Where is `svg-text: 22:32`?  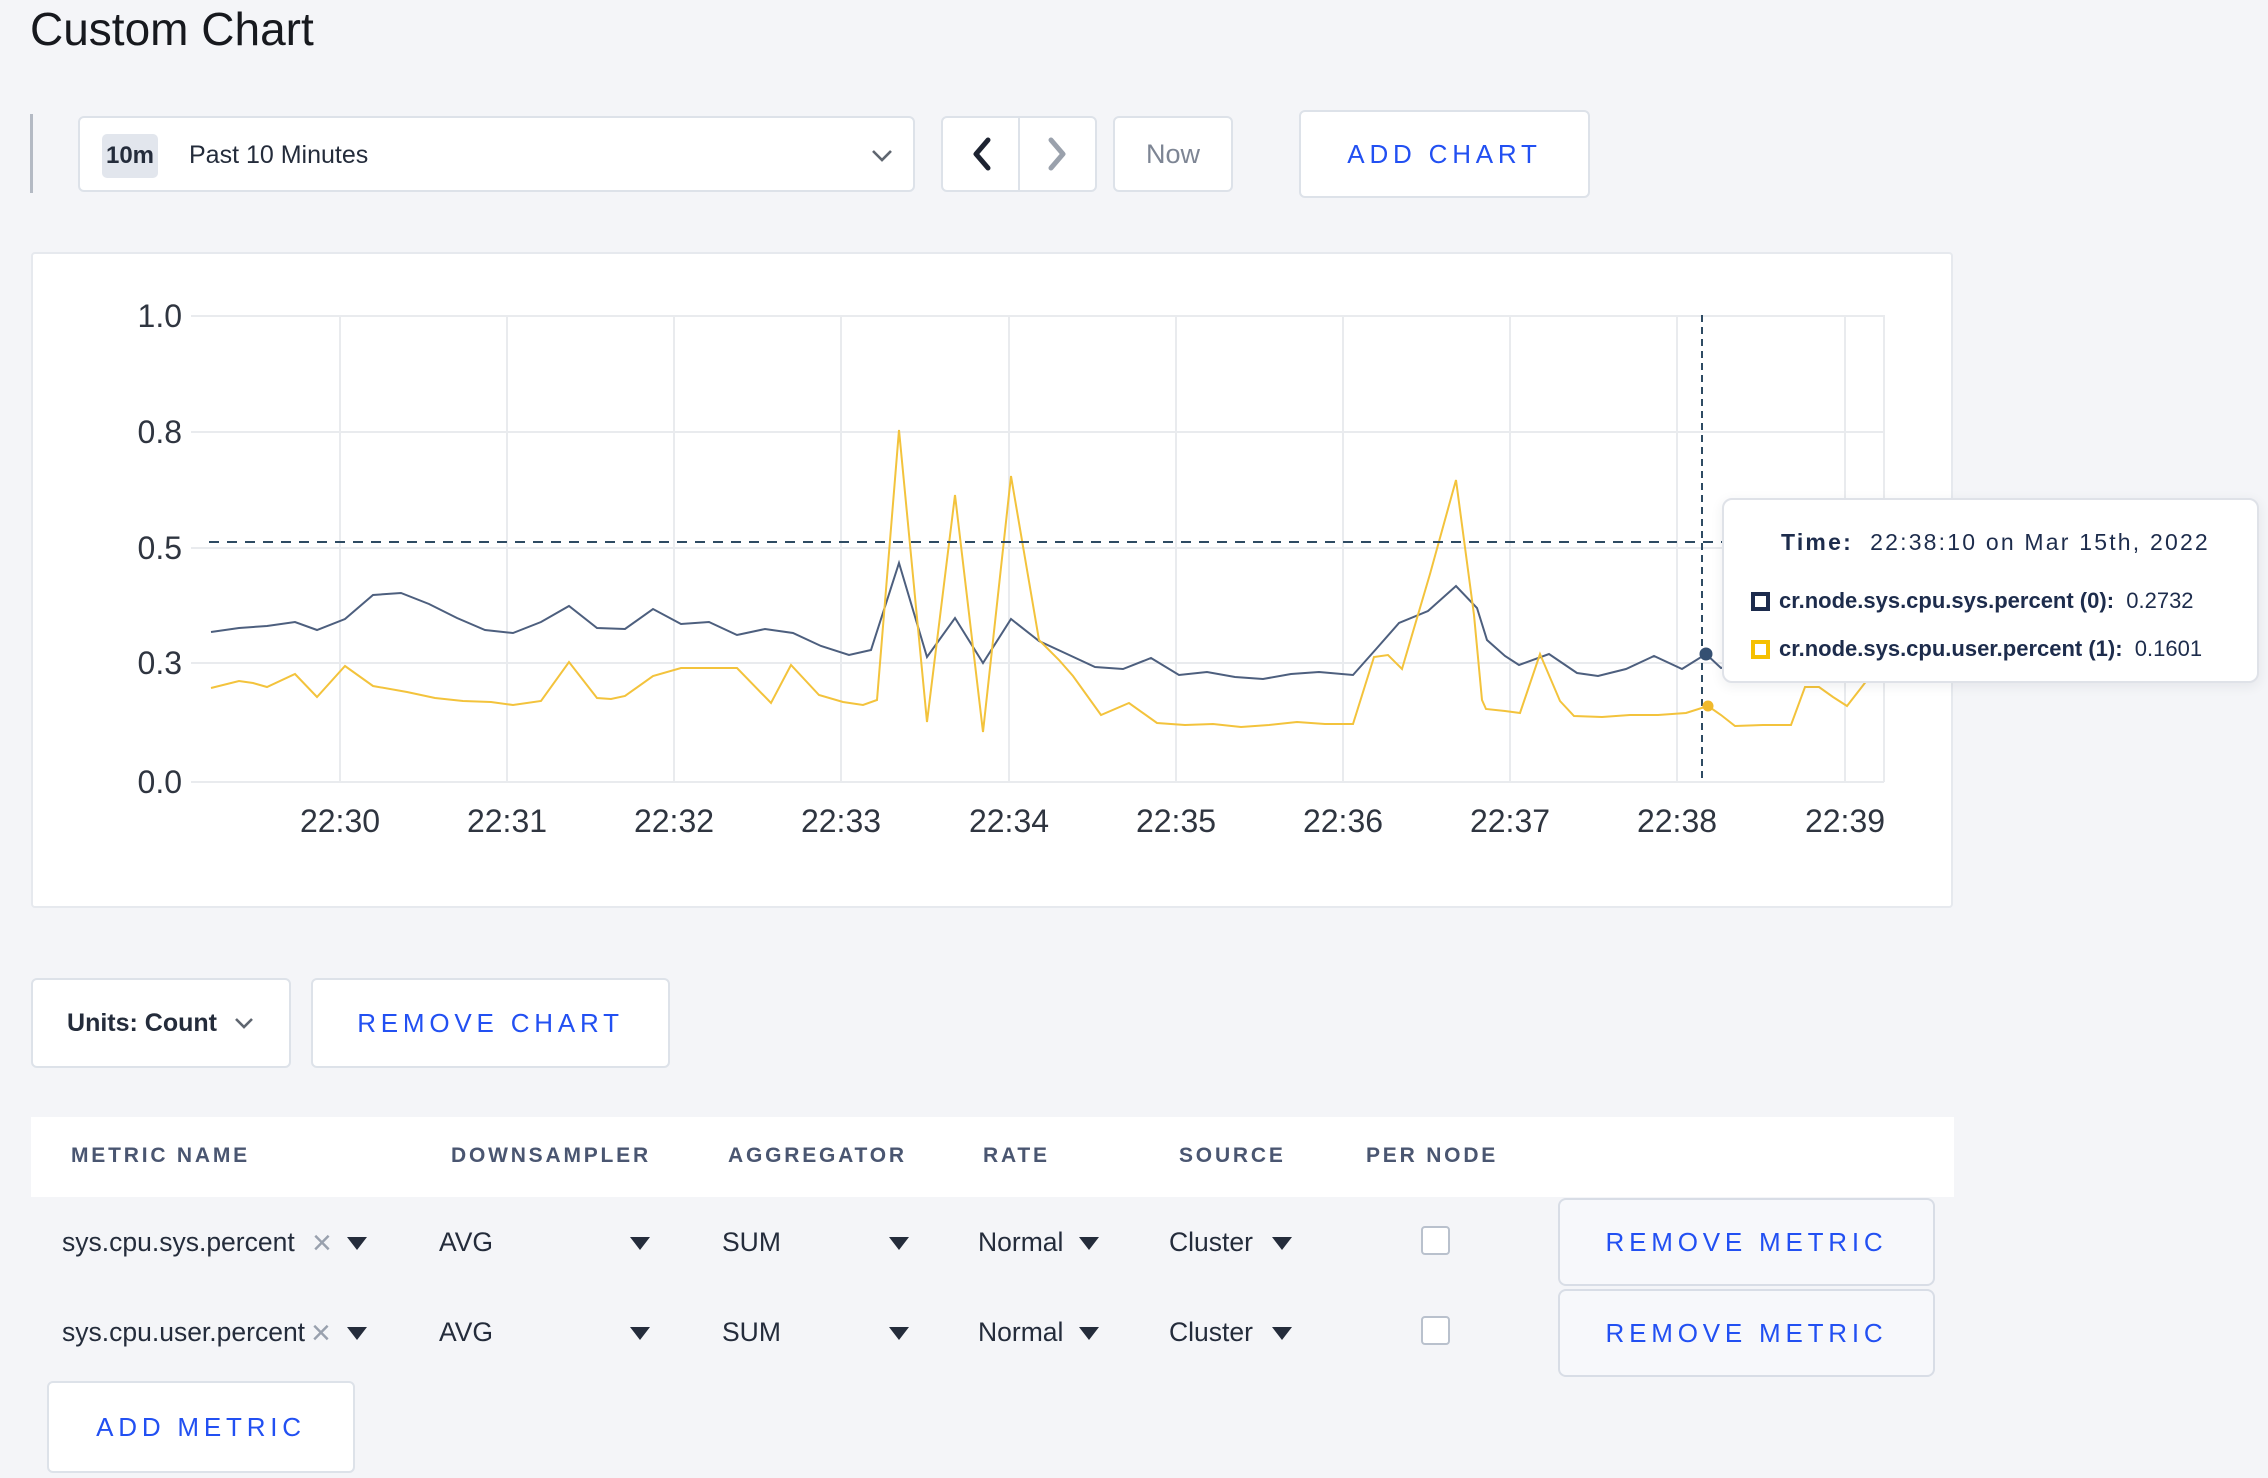
svg-text: 22:32 is located at coordinates (674, 821).